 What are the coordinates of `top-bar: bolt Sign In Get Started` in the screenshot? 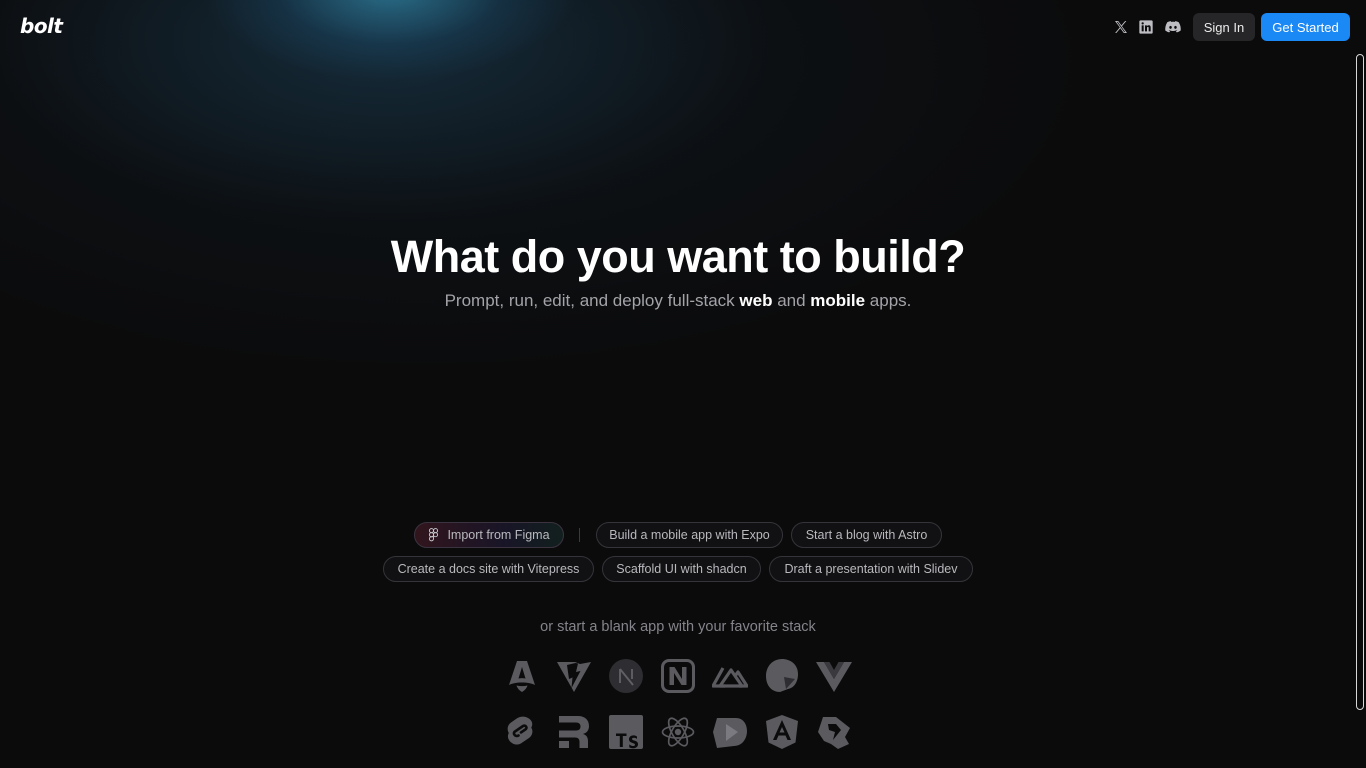 It's located at (683, 27).